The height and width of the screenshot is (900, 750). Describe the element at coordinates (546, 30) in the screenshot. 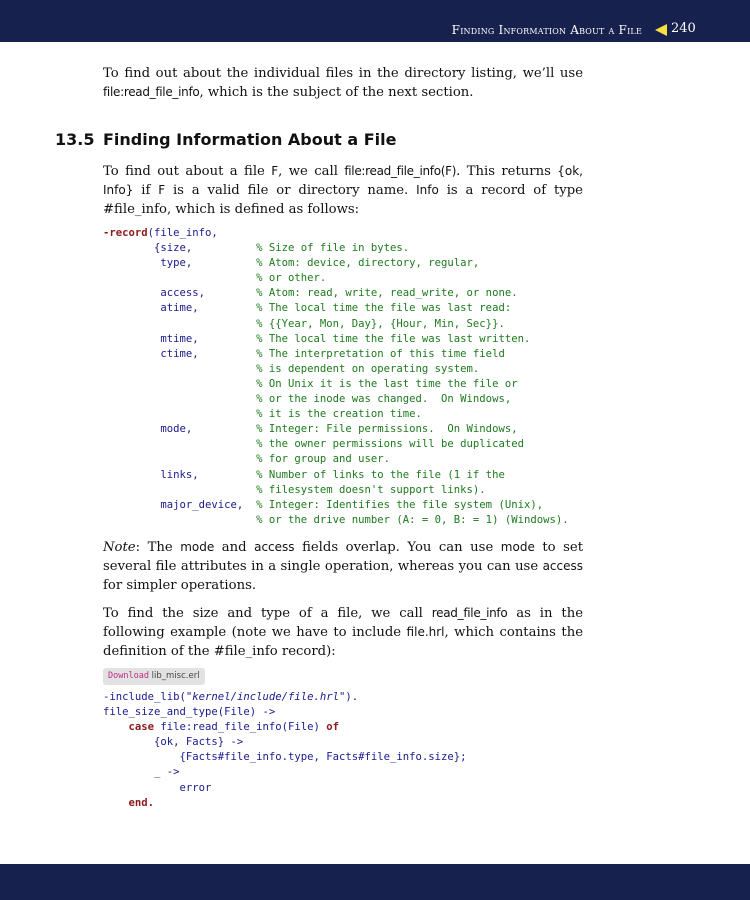

I see `running-title: Finding Information About a File` at that location.